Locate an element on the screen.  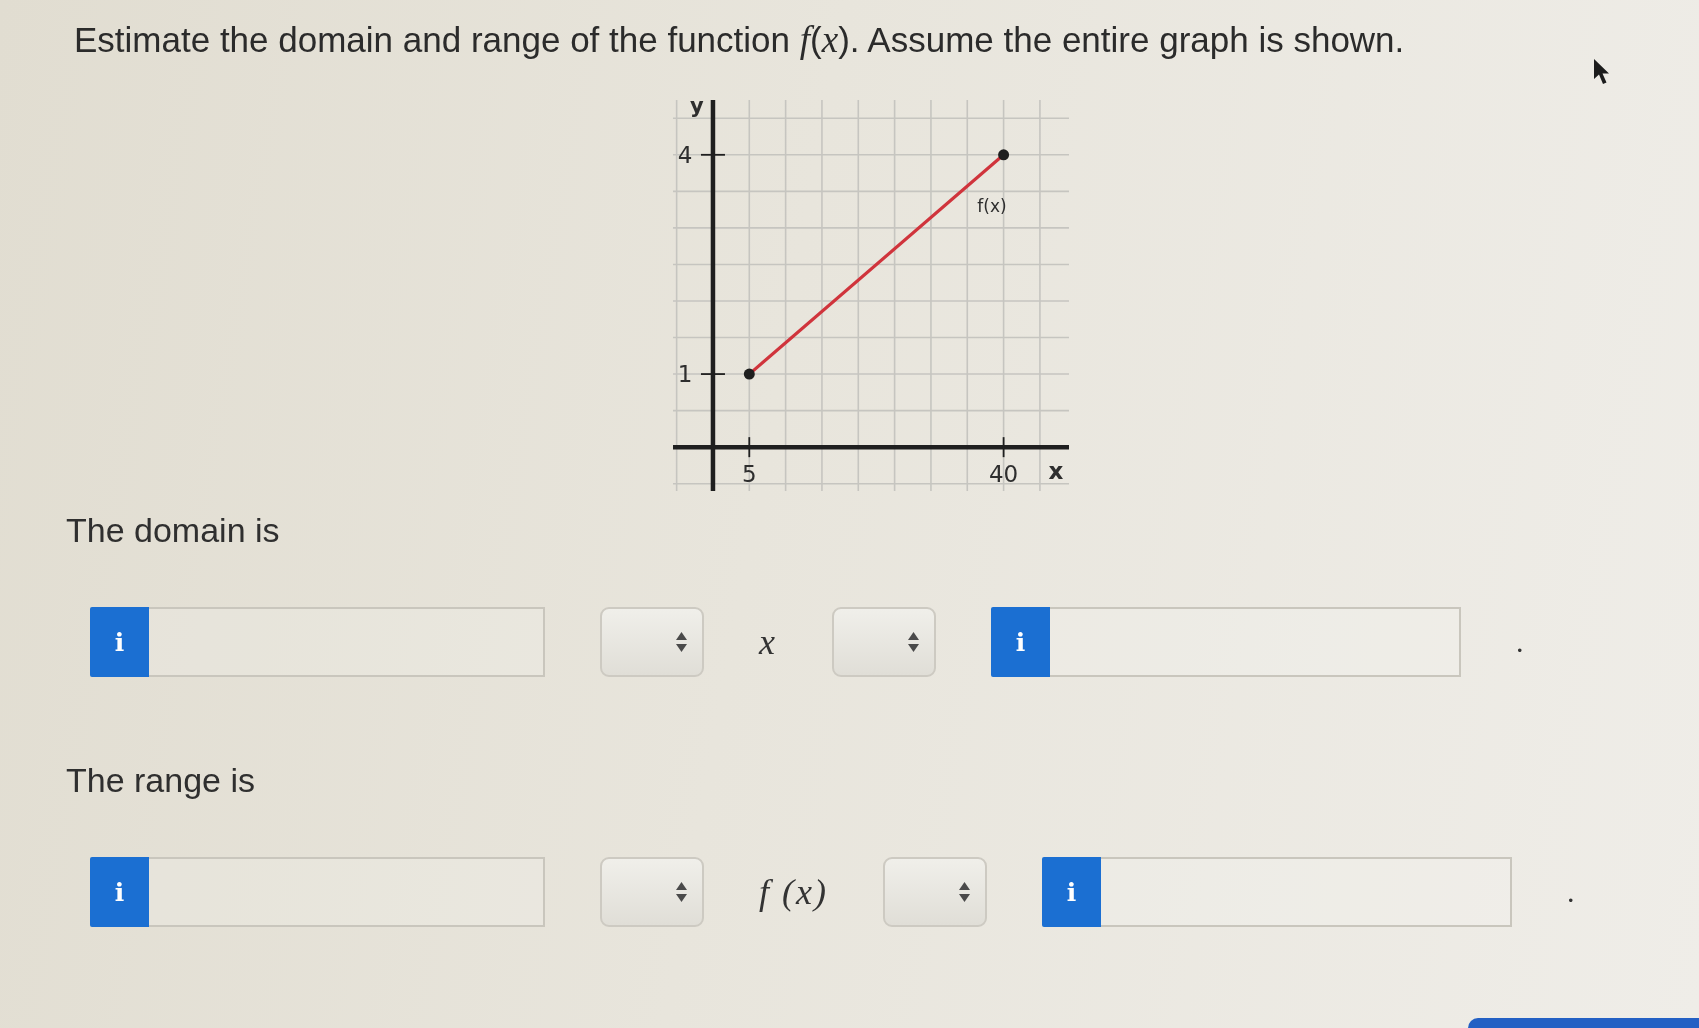
curve-label: f(x) is located at coordinates (992, 205).